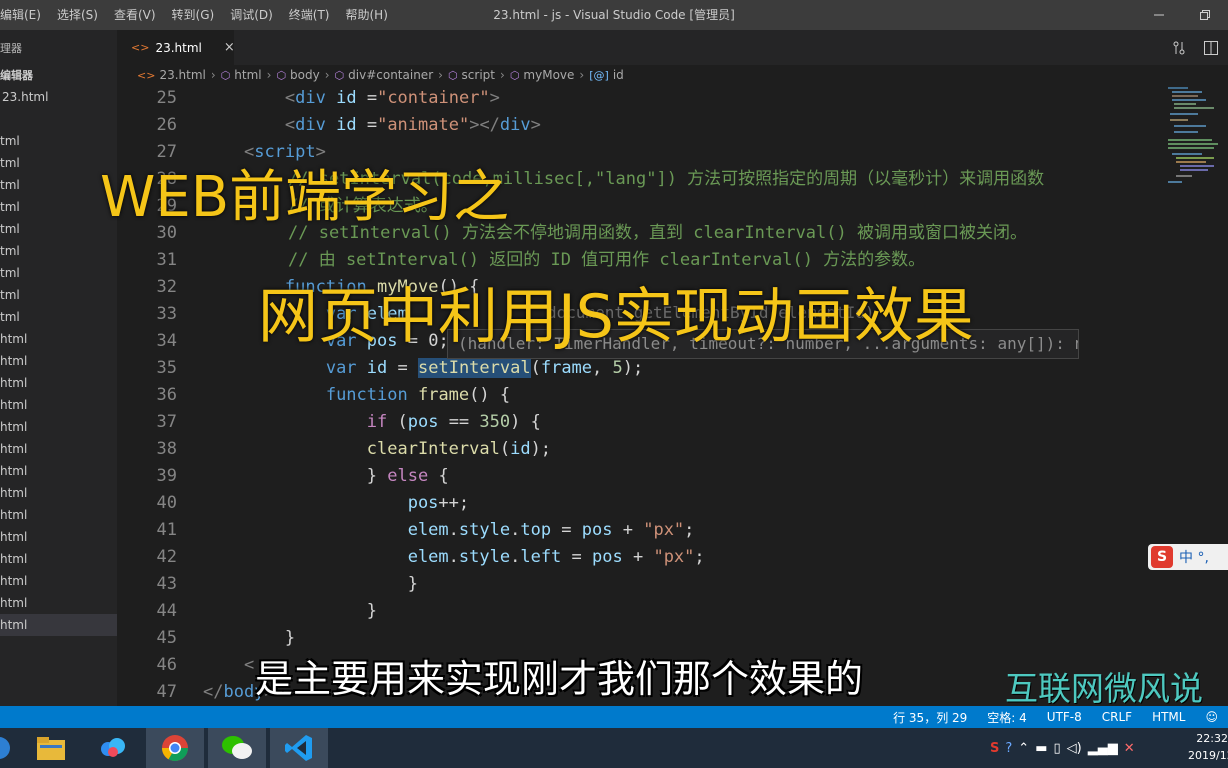 Image resolution: width=1228 pixels, height=768 pixels. What do you see at coordinates (51, 748) in the screenshot?
I see `taskbar-file-explorer` at bounding box center [51, 748].